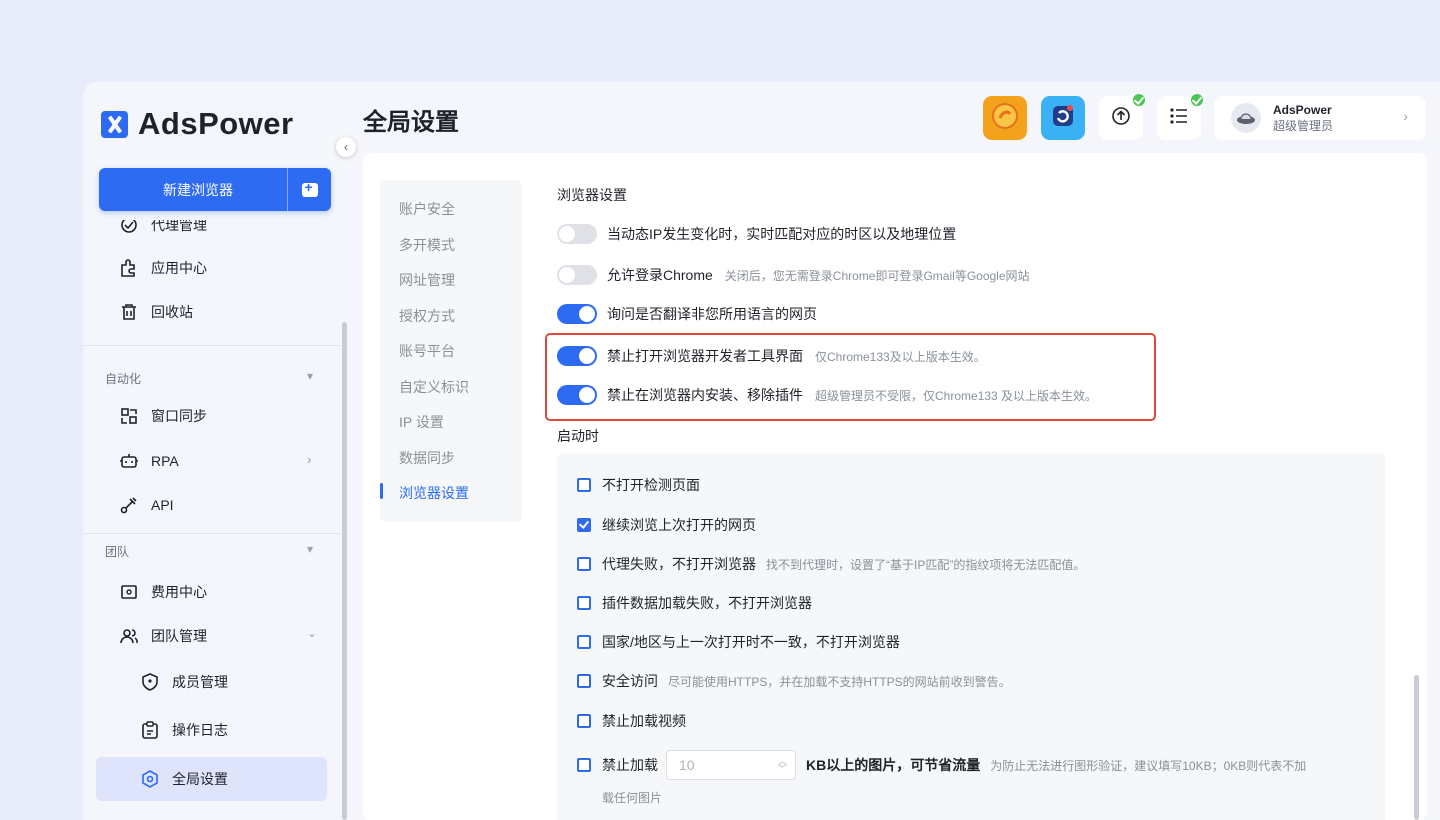  I want to click on subnav-browser-settings: 浏览器设置, so click(434, 493).